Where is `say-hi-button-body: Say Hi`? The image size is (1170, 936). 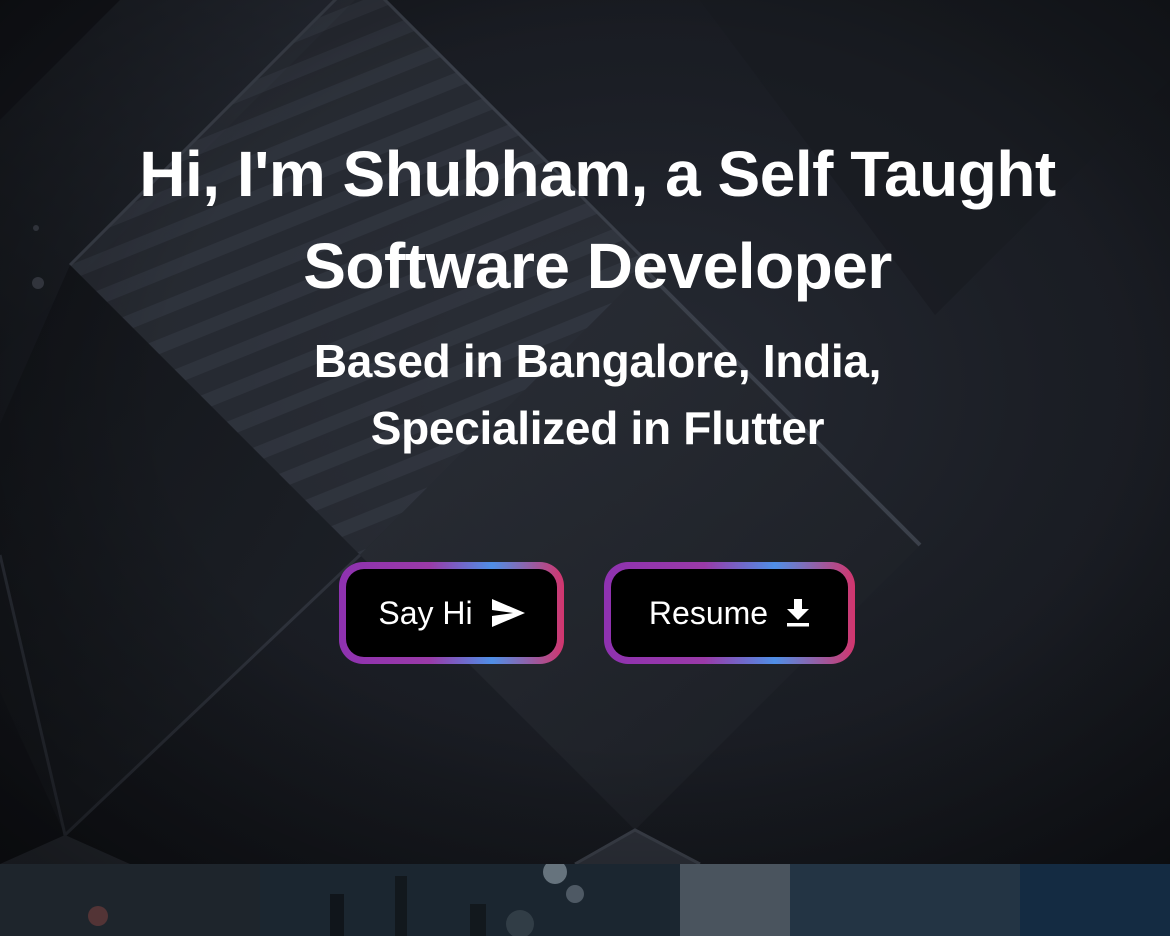 say-hi-button-body: Say Hi is located at coordinates (451, 613).